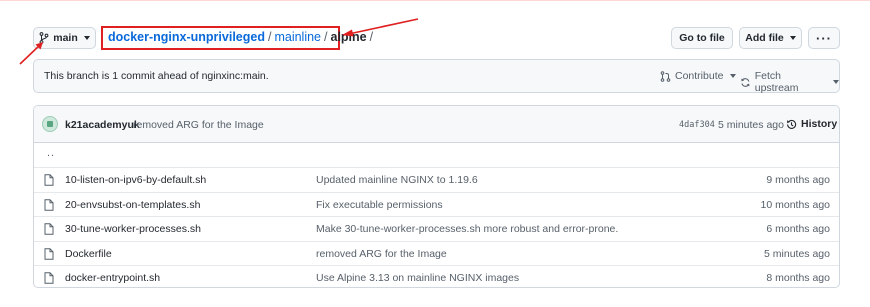 This screenshot has width=870, height=307. I want to click on pull-request-icon, so click(665, 76).